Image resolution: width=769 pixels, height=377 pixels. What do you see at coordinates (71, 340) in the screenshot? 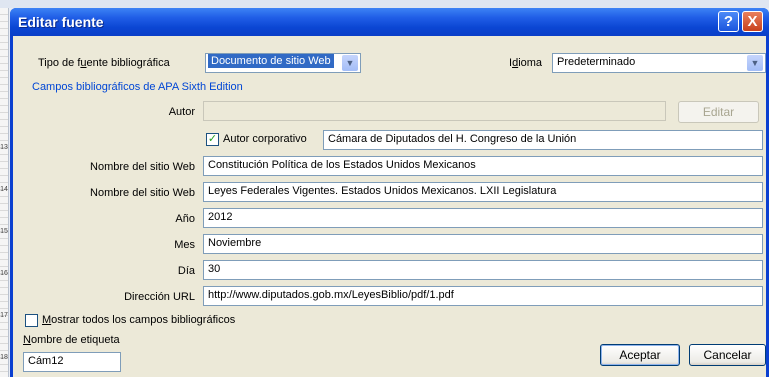
I see `tag-name-label: Nombre de etiqueta` at bounding box center [71, 340].